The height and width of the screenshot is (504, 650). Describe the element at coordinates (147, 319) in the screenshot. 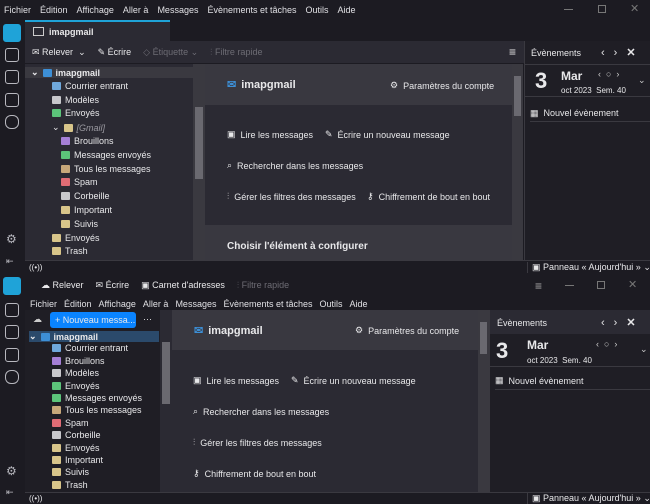

I see `more-options-button: ···` at that location.